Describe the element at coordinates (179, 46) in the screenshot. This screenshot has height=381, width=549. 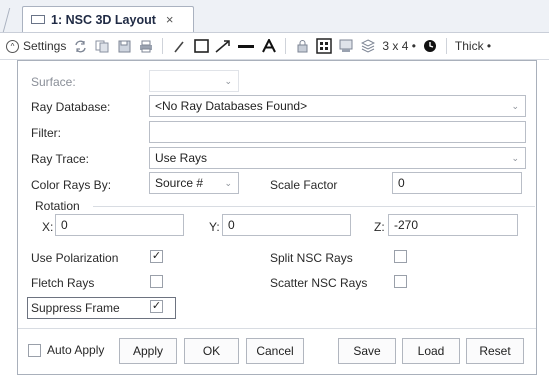
I see `pencil-icon` at that location.